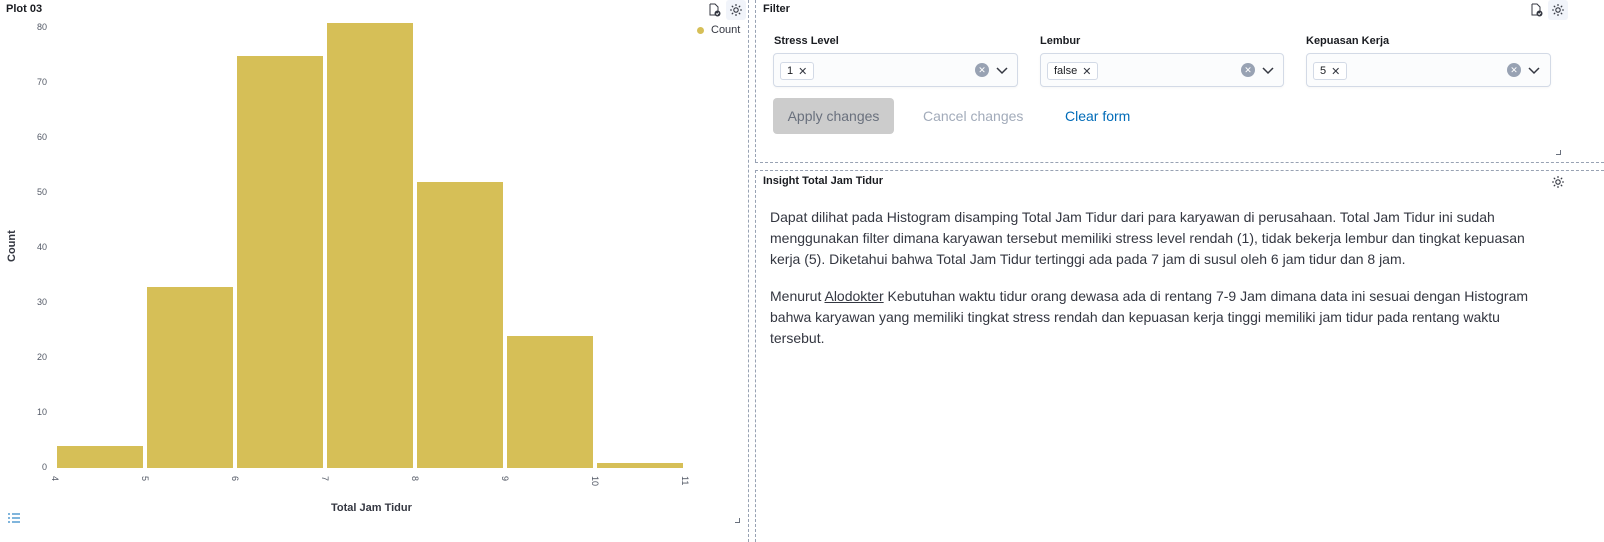  What do you see at coordinates (41, 137) in the screenshot?
I see `y-tick-label: 60` at bounding box center [41, 137].